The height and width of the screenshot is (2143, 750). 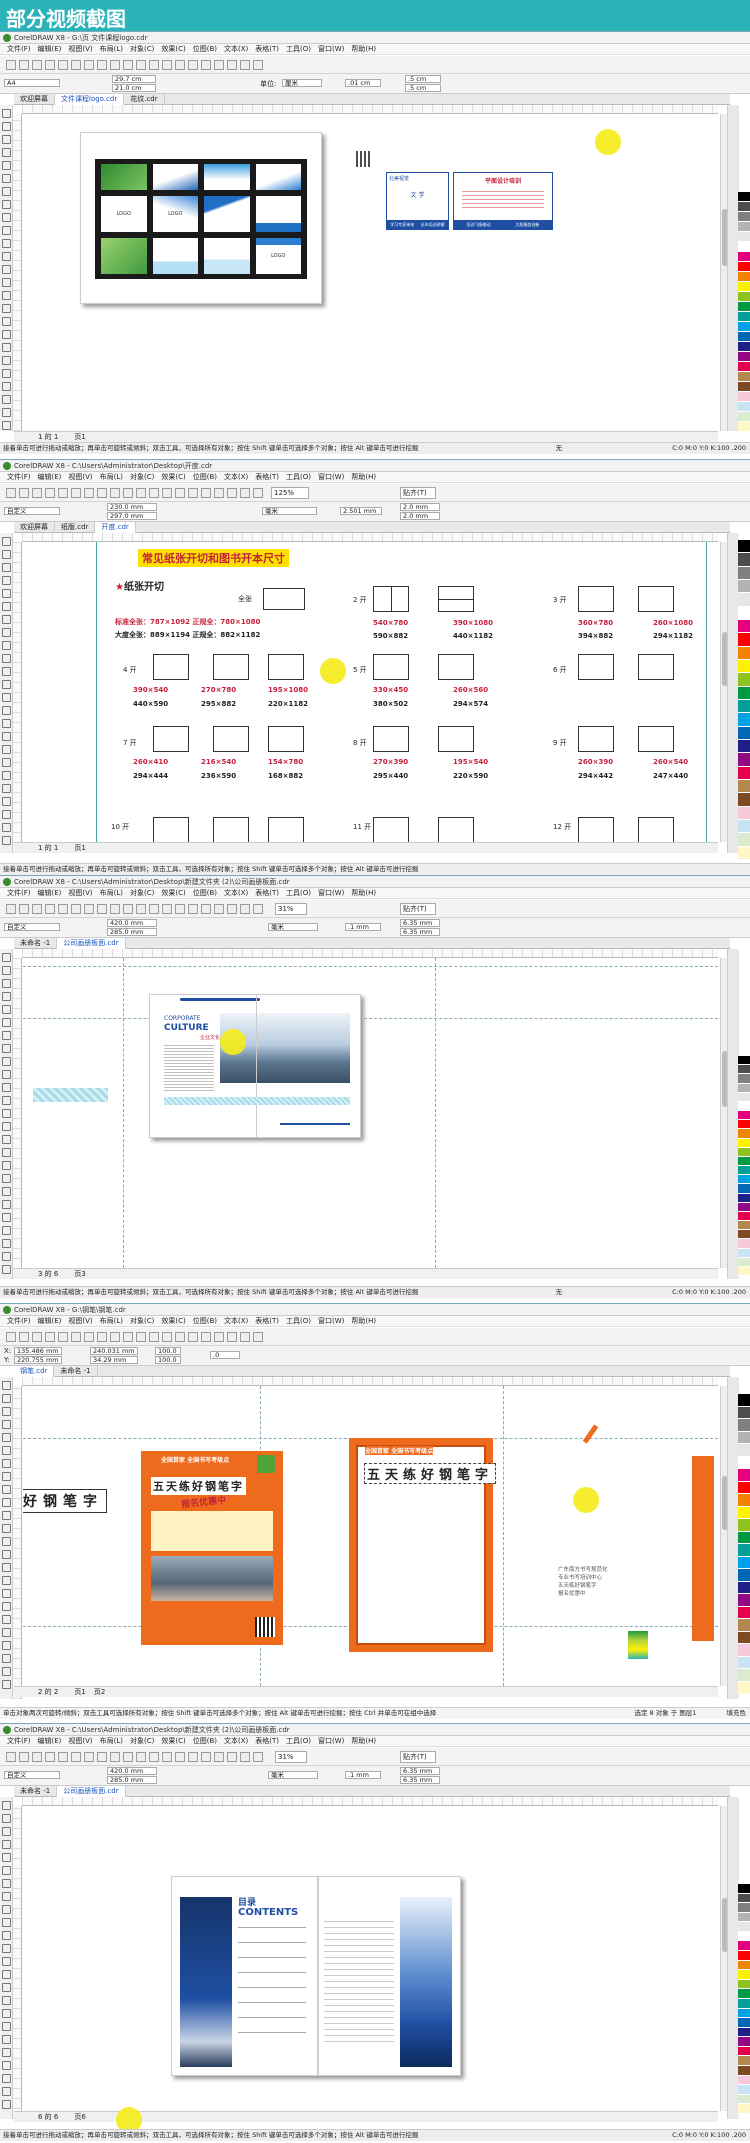 What do you see at coordinates (423, 79) in the screenshot?
I see `dup-x-field: .5 cm` at bounding box center [423, 79].